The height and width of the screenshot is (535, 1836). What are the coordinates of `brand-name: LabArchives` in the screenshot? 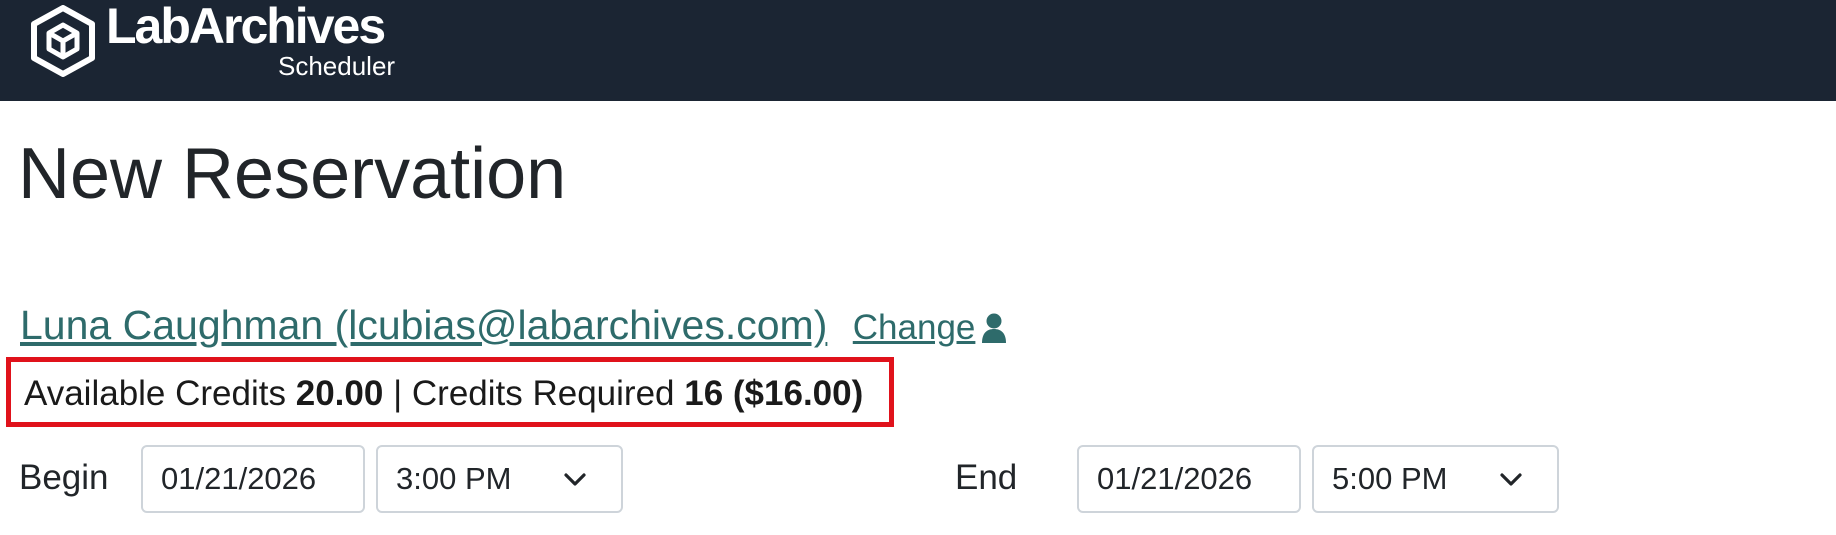 It's located at (246, 27).